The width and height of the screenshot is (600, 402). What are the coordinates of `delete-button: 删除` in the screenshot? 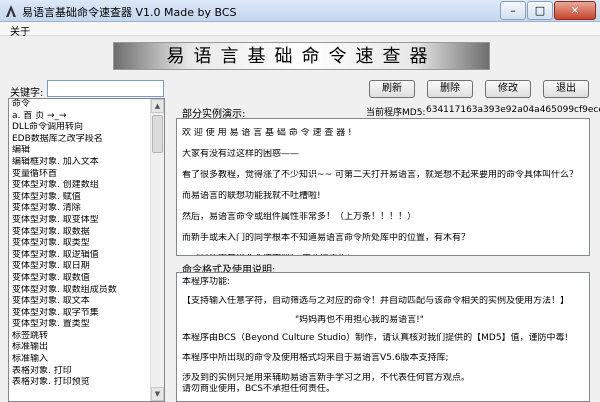 It's located at (450, 89).